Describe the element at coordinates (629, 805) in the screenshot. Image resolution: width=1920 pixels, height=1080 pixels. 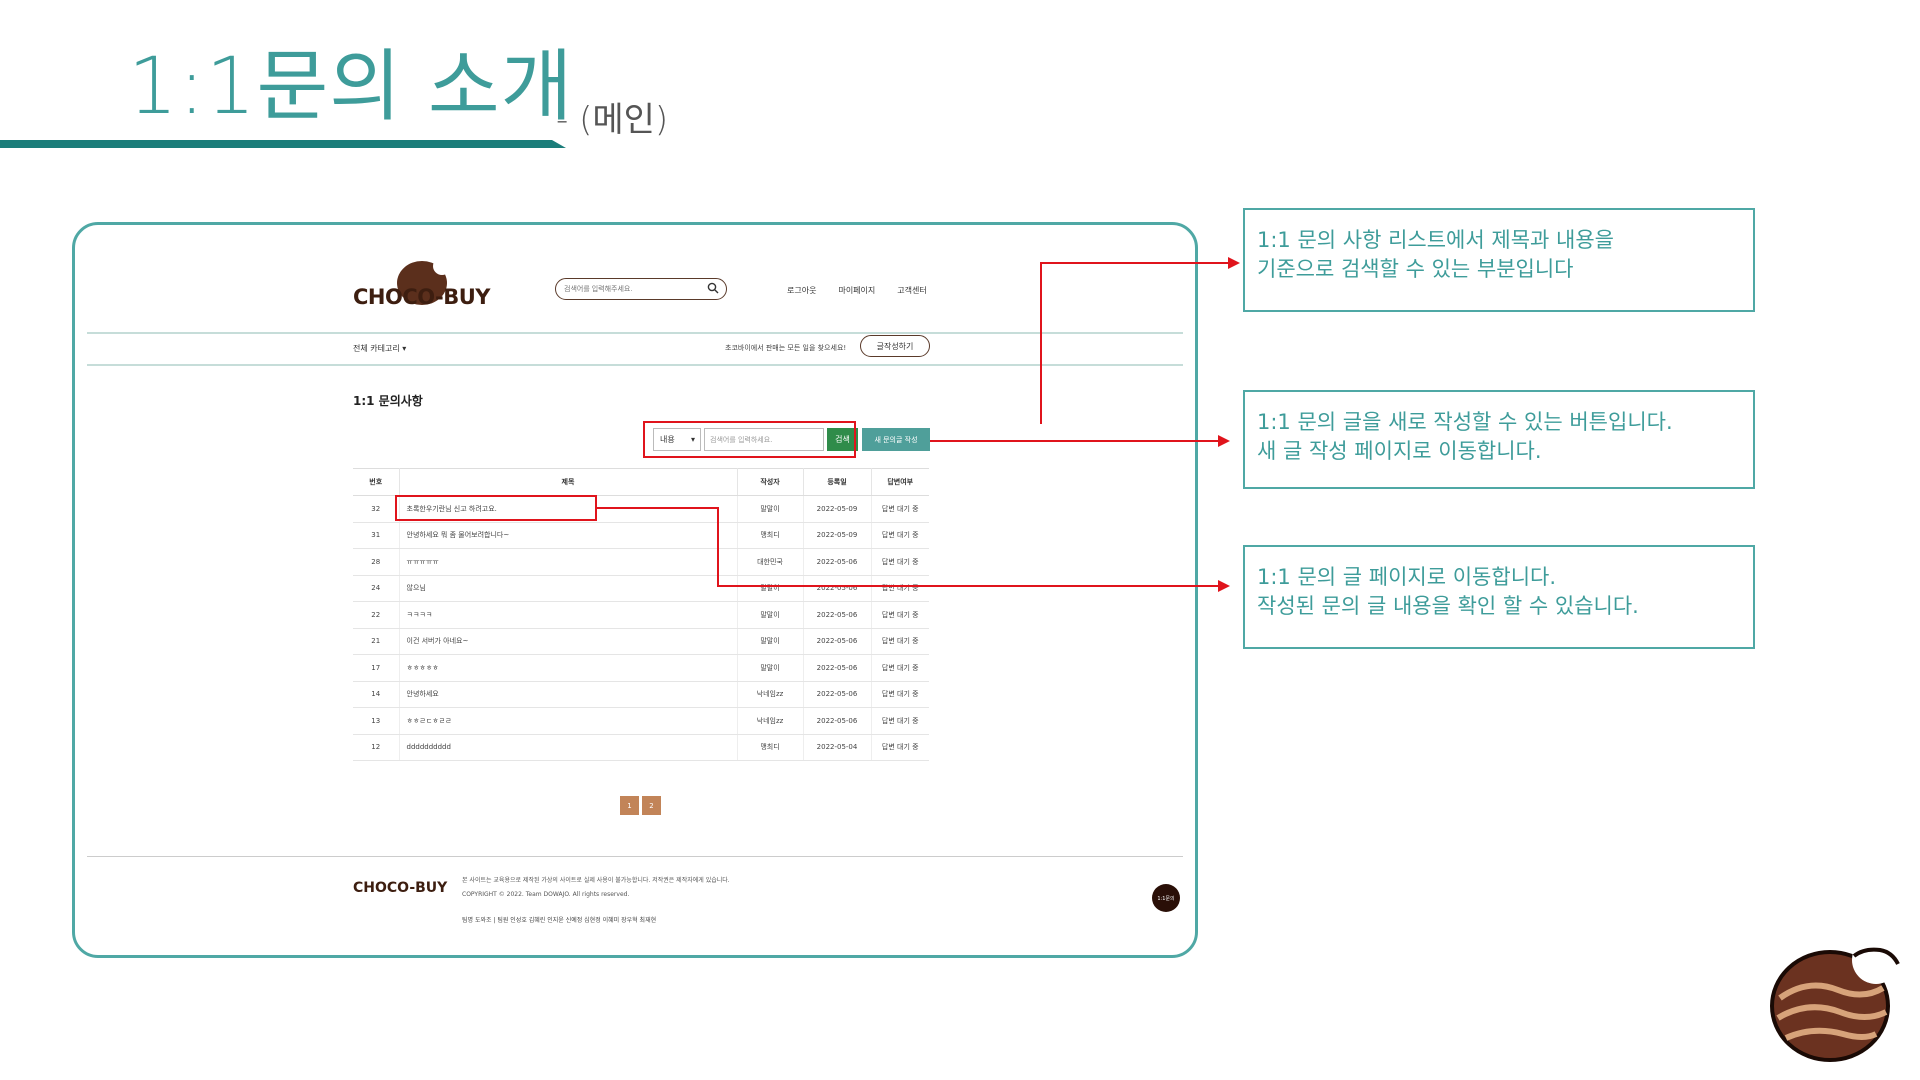
I see `page-button-1: 1` at that location.